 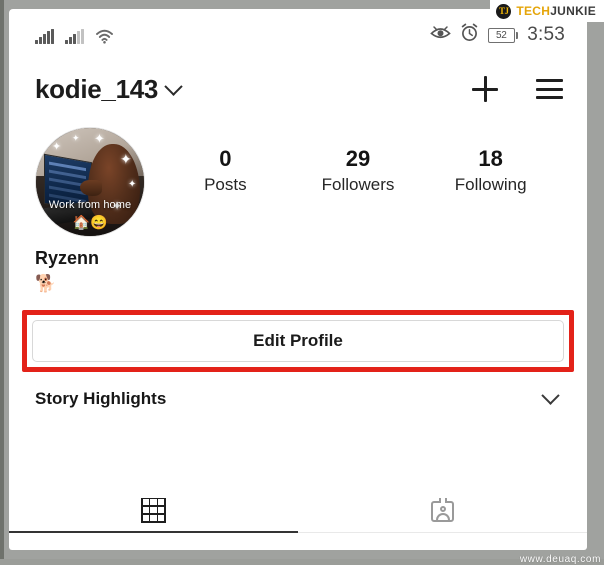 I want to click on profile-display-name: Ryzenn, so click(x=67, y=258).